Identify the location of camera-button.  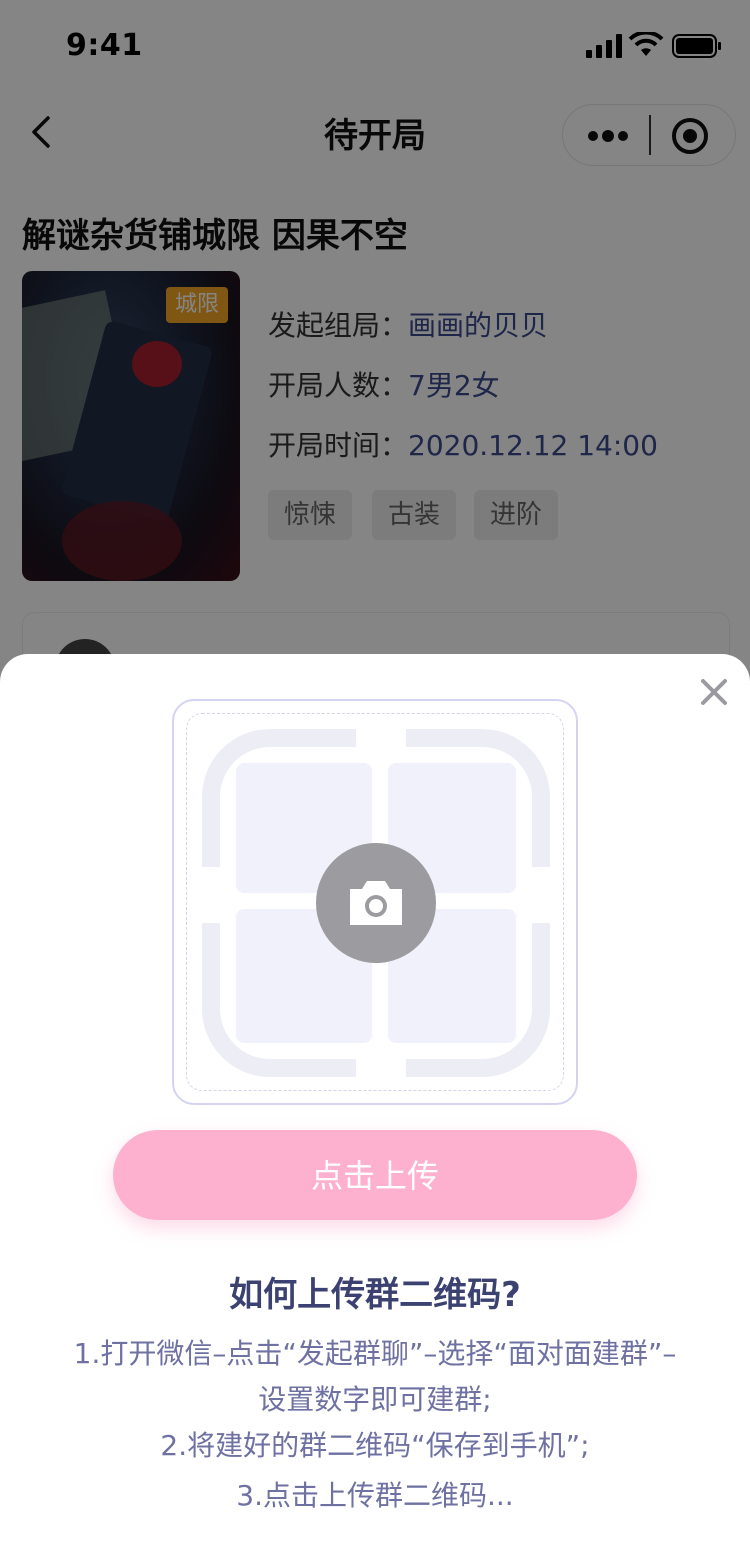
(376, 903).